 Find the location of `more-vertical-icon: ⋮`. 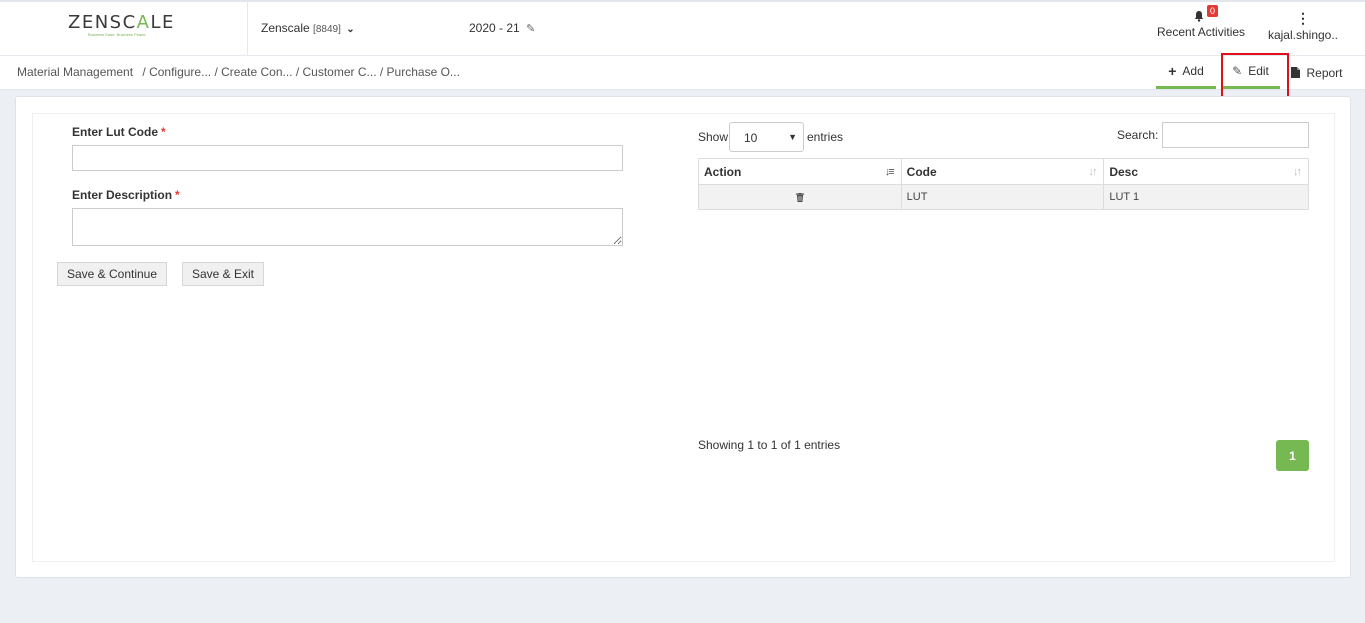

more-vertical-icon: ⋮ is located at coordinates (1303, 18).